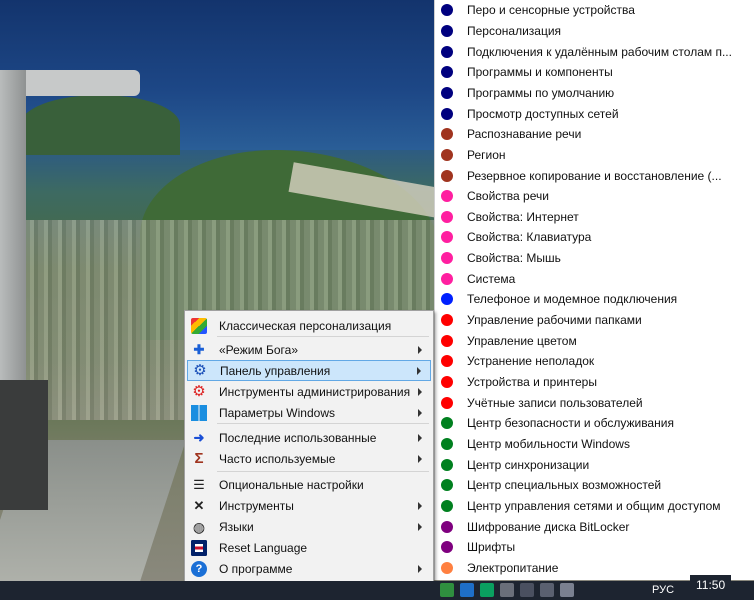  I want to click on submenu-item: Просмотр доступных сетей, so click(594, 113).